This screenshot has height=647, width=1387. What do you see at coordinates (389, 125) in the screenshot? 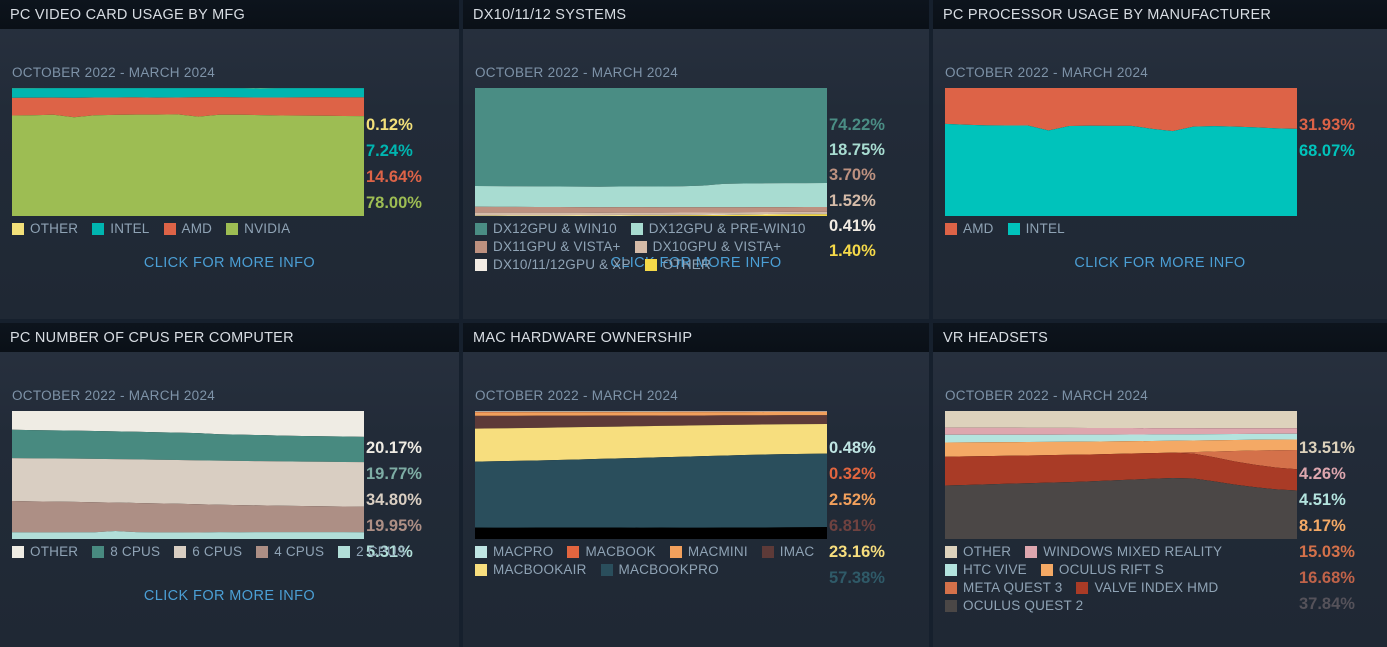
I see `series-value-label: 0.12%` at bounding box center [389, 125].